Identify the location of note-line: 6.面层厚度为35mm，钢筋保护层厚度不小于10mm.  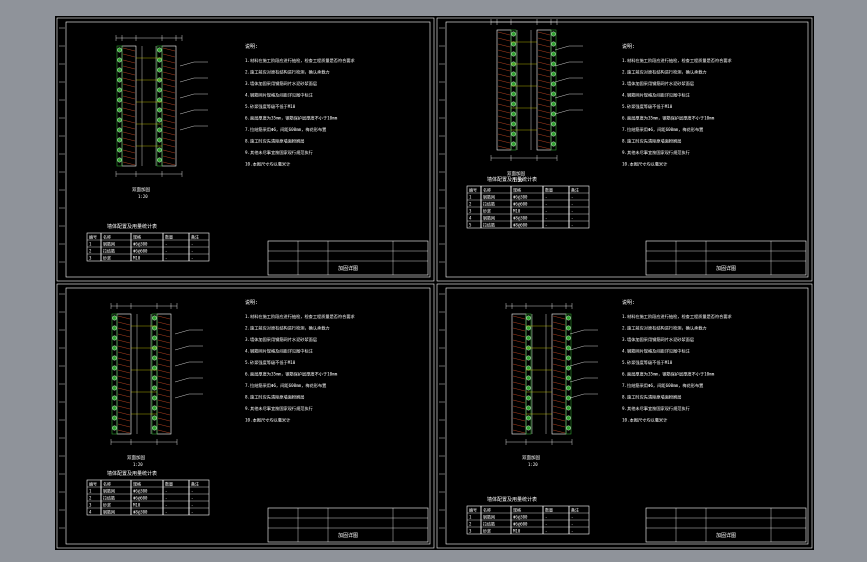
(668, 118).